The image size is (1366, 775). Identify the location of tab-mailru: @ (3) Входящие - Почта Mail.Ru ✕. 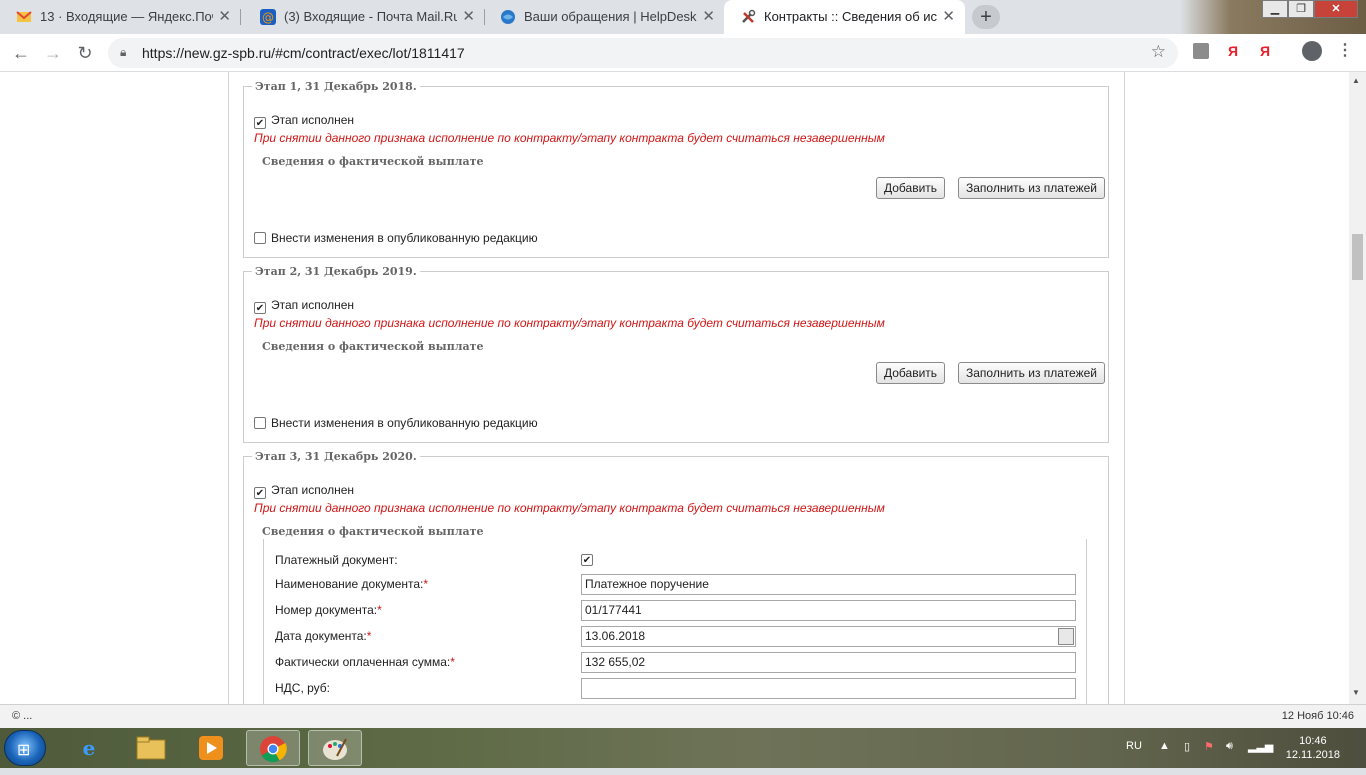
(364, 17).